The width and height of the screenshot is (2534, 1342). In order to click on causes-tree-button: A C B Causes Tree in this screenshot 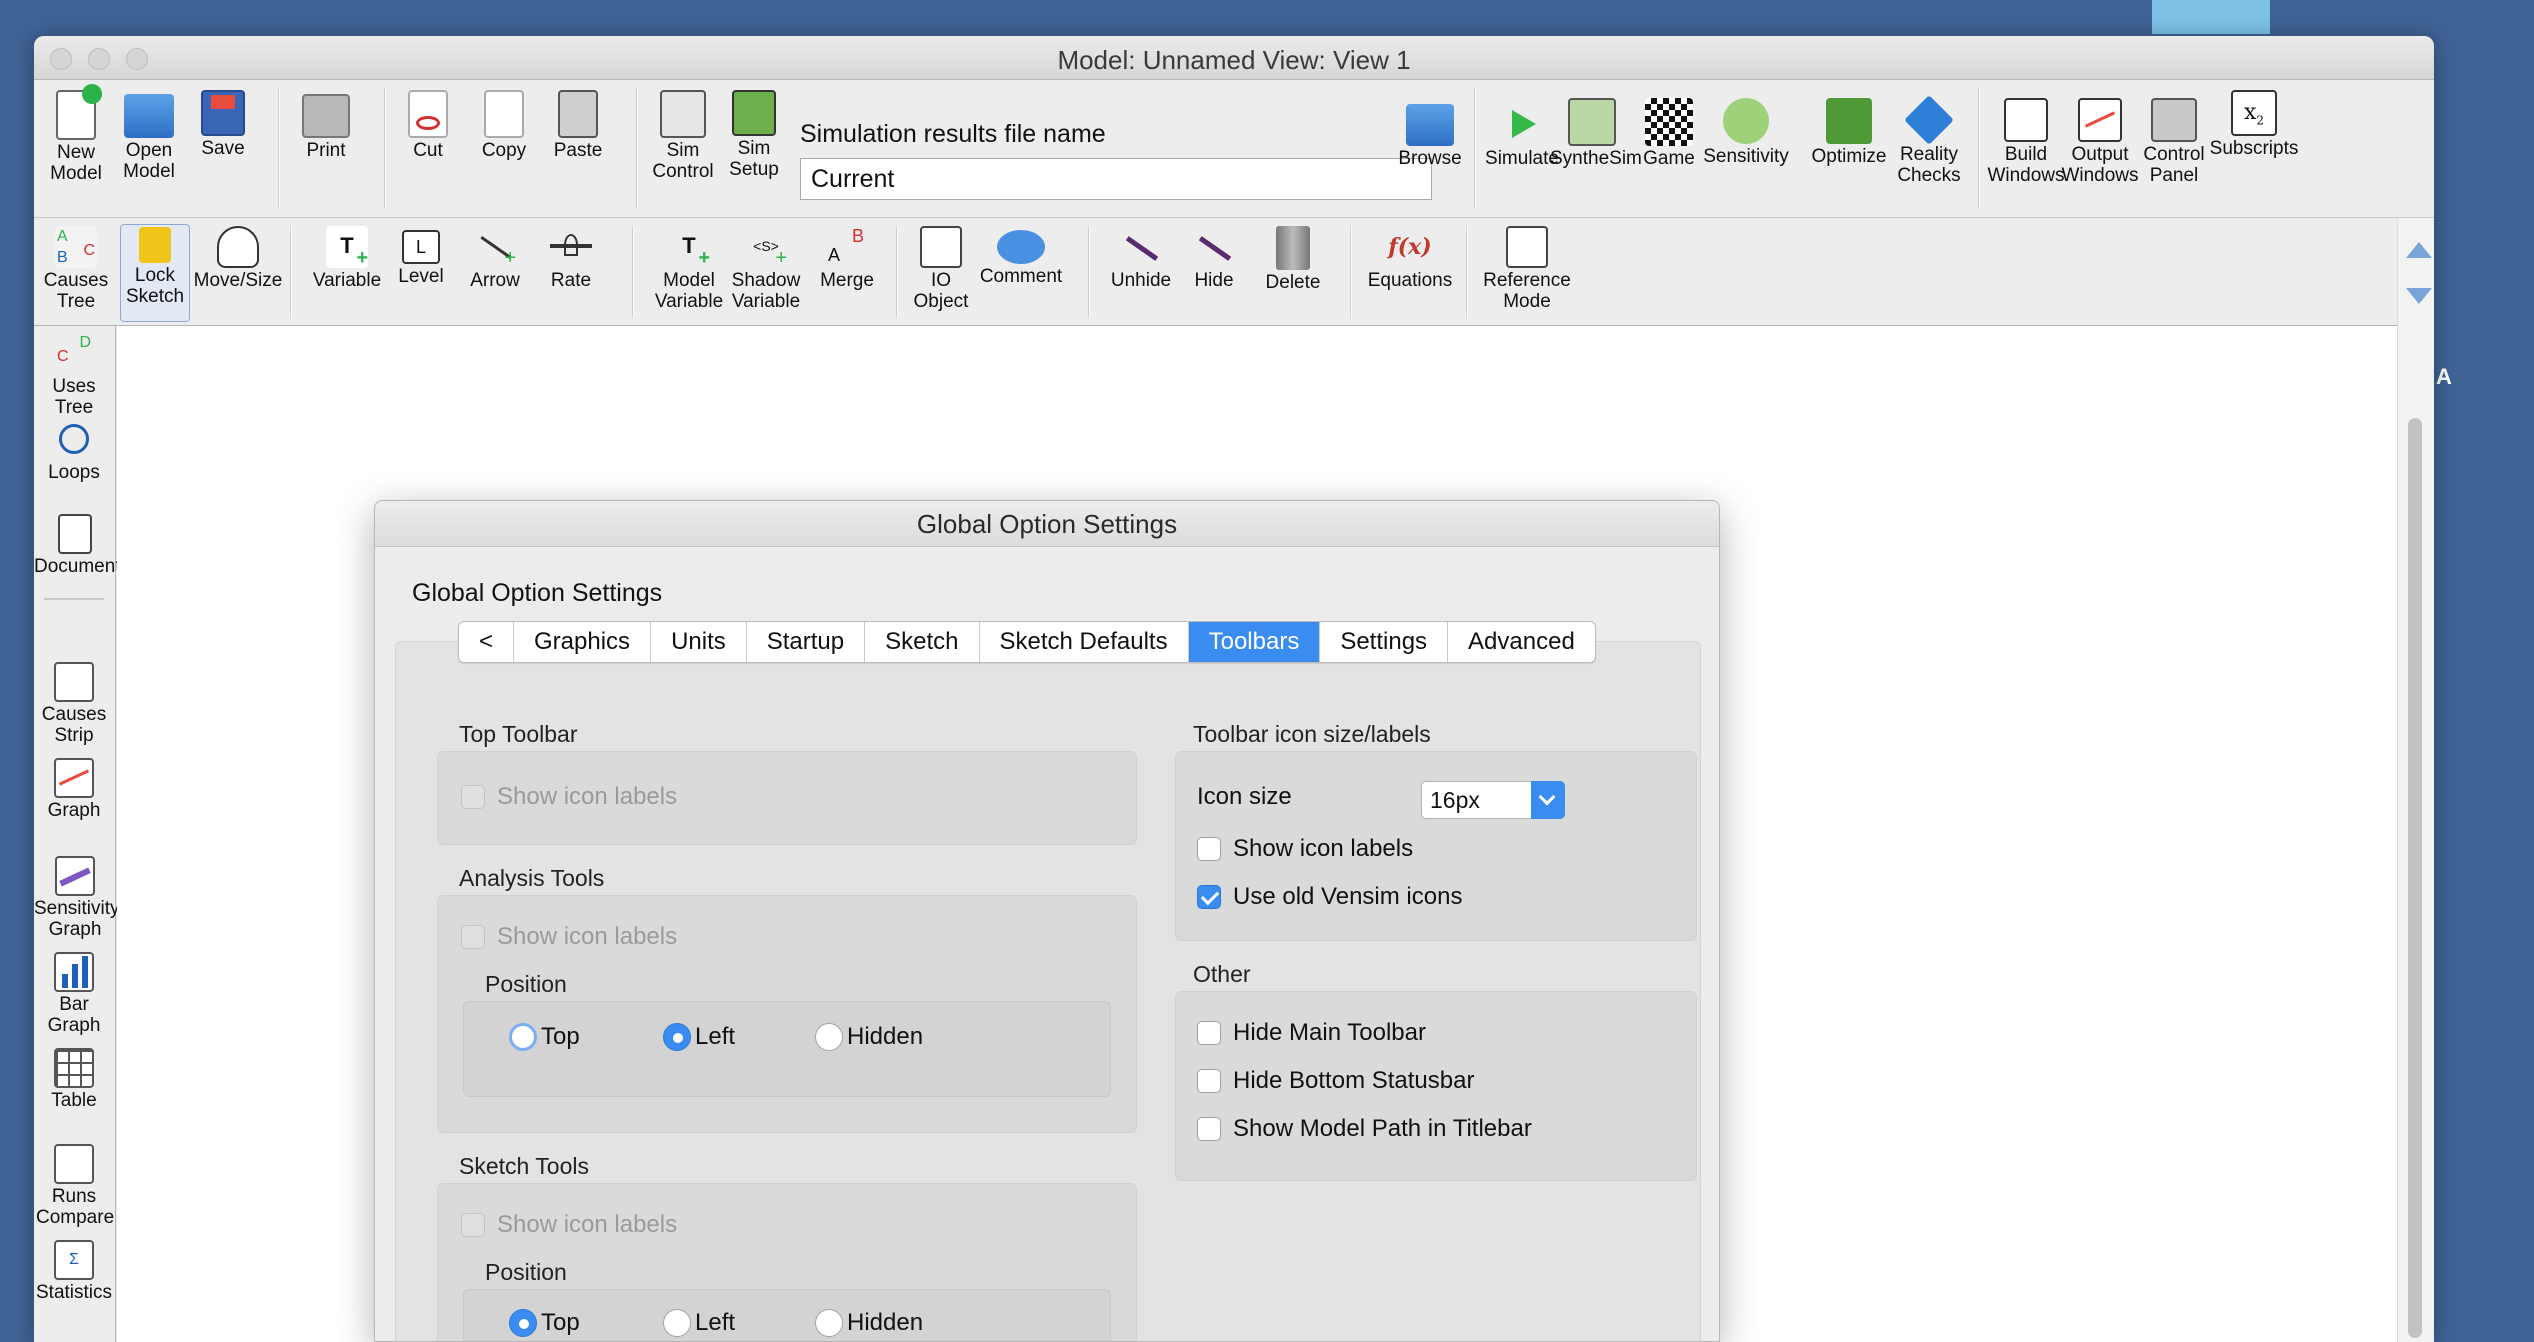, I will do `click(76, 269)`.